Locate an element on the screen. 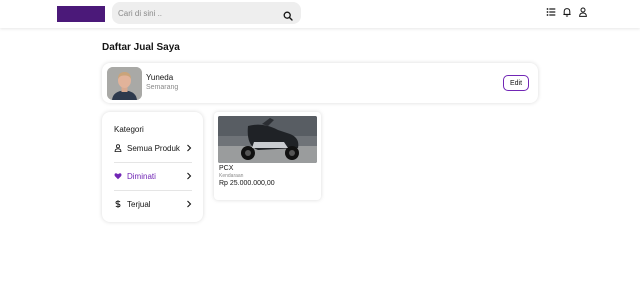  product-price: Rp 25.000.000,00 is located at coordinates (247, 183).